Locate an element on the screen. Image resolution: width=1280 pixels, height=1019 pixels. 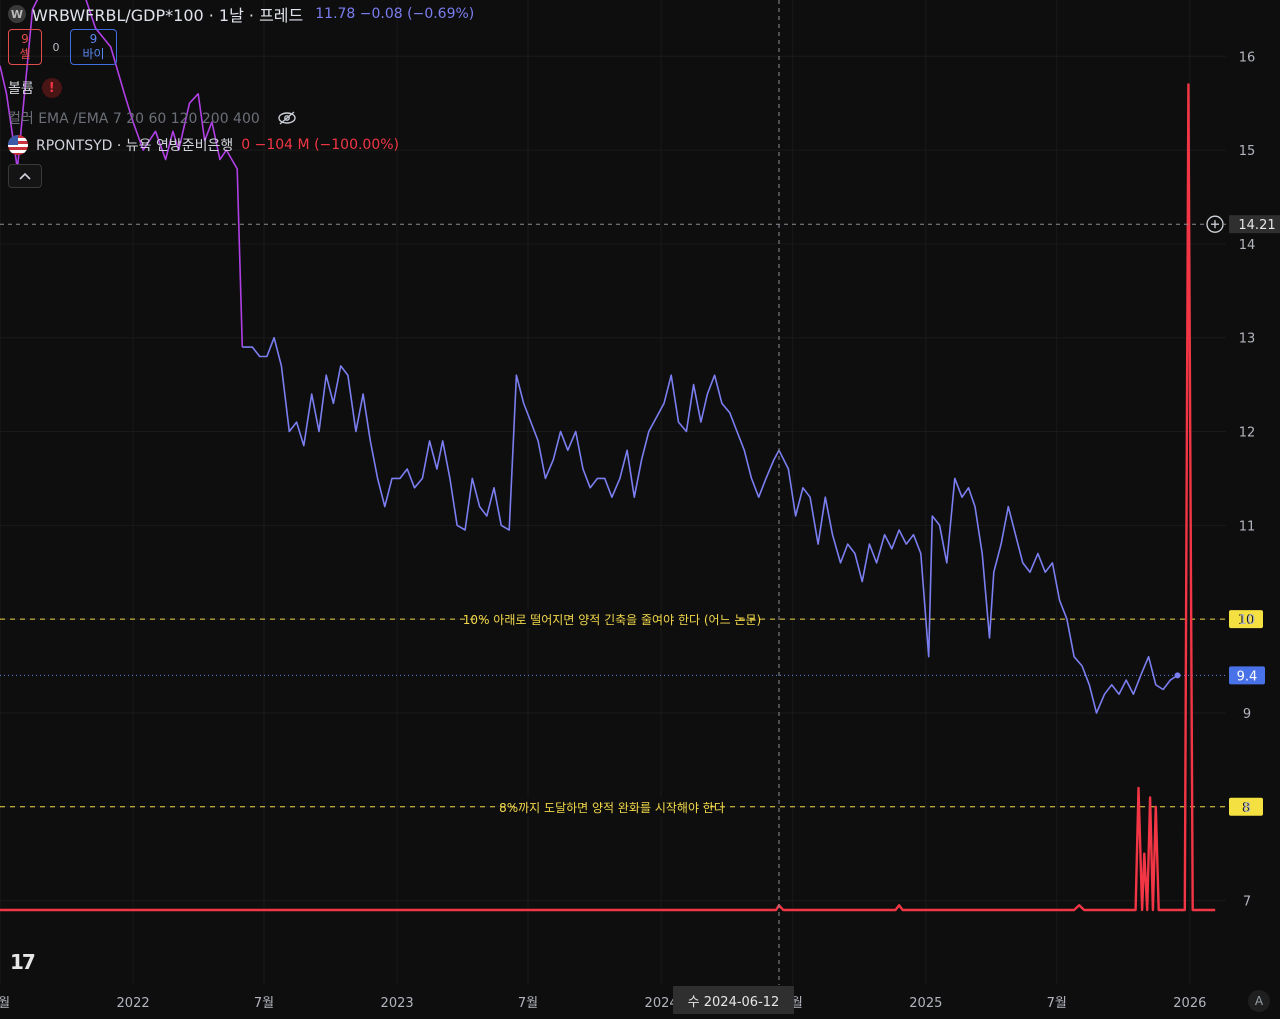
y-axis: 16 15 14 13 12 11 10 9 8 7 is located at coordinates (1247, 479).